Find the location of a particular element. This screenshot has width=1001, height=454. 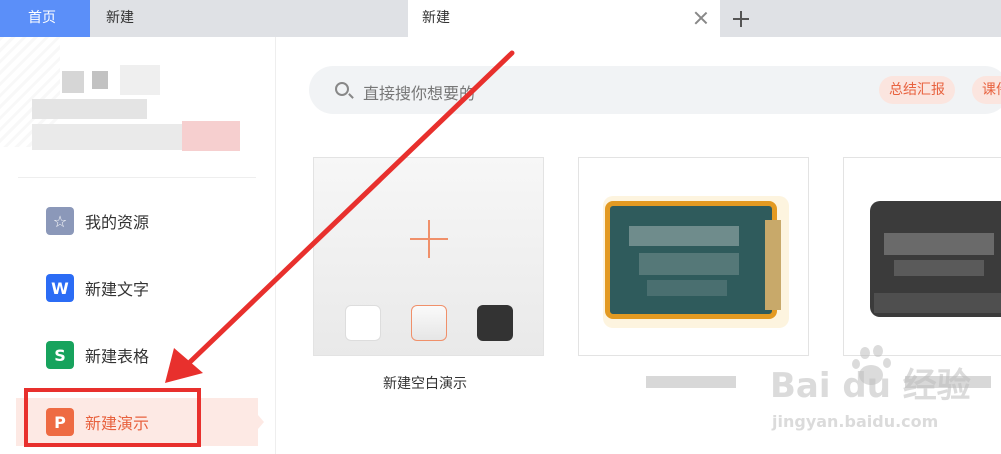

watermark-brand: Bai du 经验 is located at coordinates (870, 386).